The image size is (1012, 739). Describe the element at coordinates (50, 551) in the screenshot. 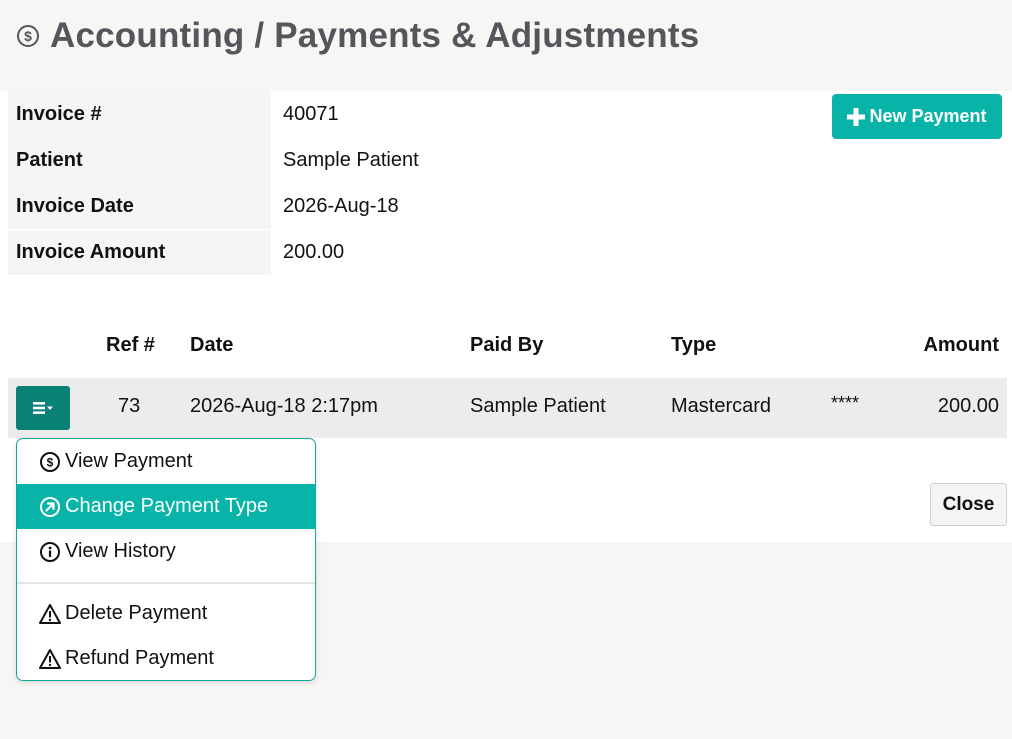

I see `info-circle-icon` at that location.